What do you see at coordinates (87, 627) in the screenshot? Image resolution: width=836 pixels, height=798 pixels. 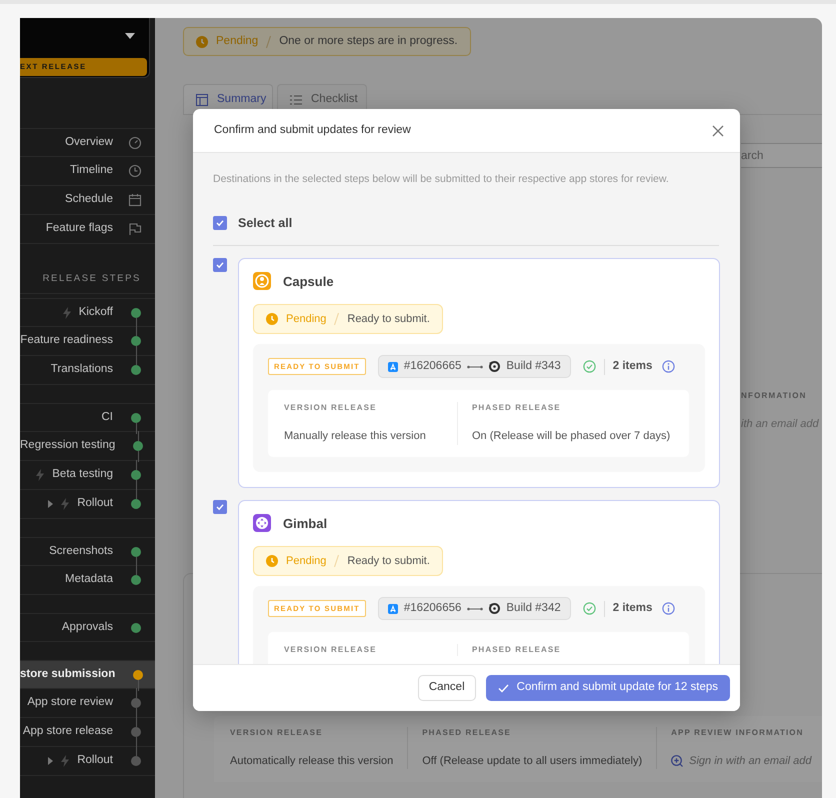 I see `sidebar-step: Approvals` at bounding box center [87, 627].